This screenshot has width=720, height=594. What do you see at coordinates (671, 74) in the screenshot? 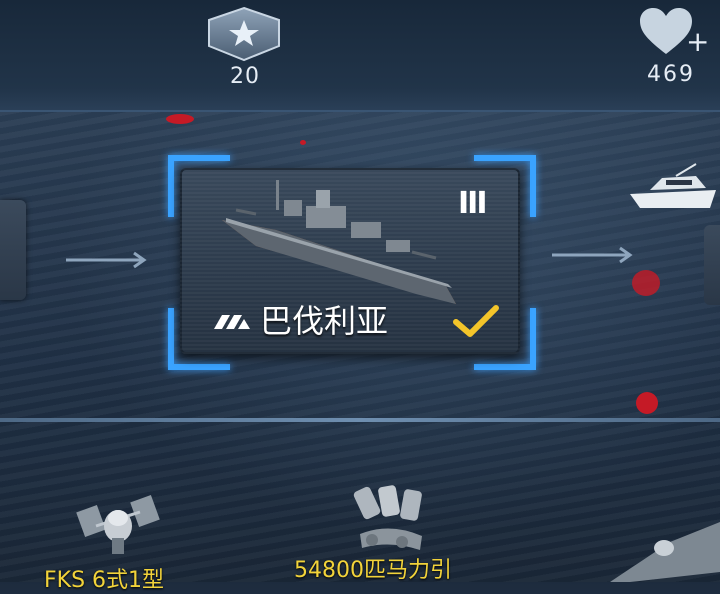
I see `hearts-value: 469` at bounding box center [671, 74].